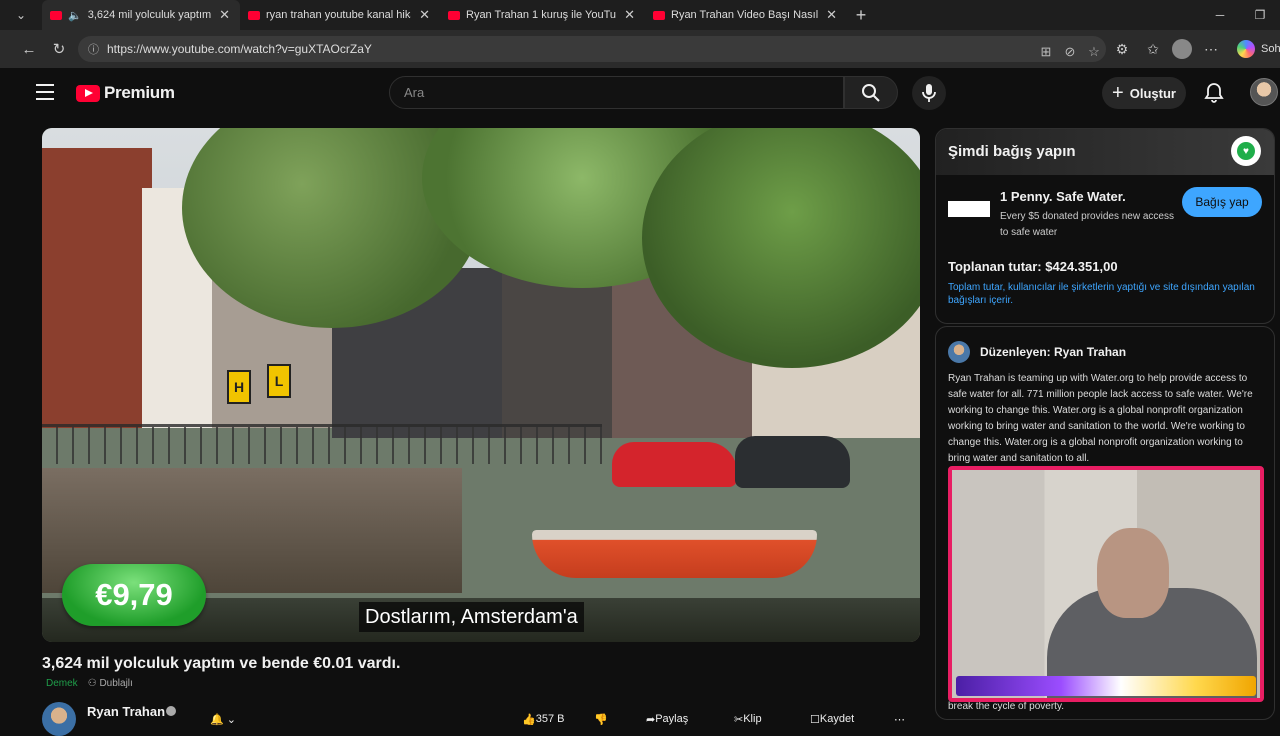  What do you see at coordinates (59, 719) in the screenshot?
I see `channel-avatar` at bounding box center [59, 719].